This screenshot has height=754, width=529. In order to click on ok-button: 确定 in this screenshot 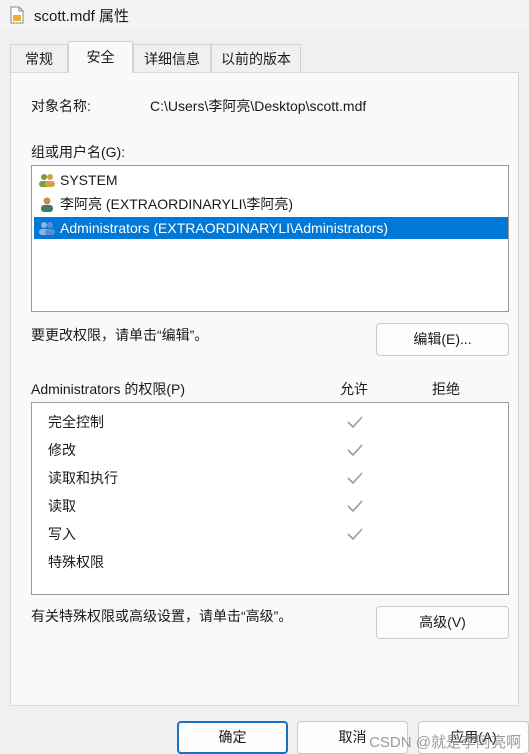, I will do `click(232, 737)`.